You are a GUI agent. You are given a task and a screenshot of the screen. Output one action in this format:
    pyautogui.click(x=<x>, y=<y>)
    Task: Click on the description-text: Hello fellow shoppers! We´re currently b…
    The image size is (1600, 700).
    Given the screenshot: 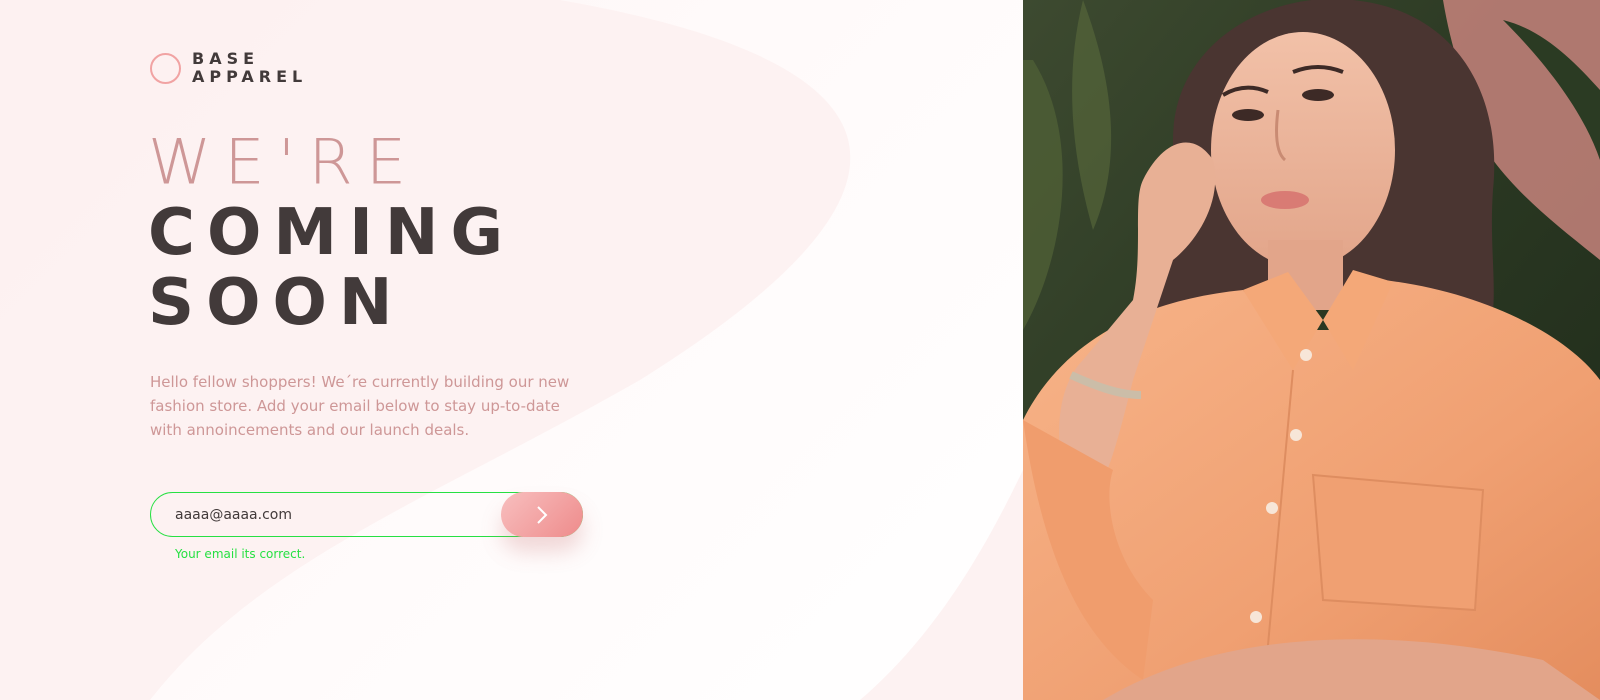 What is the action you would take?
    pyautogui.click(x=360, y=406)
    